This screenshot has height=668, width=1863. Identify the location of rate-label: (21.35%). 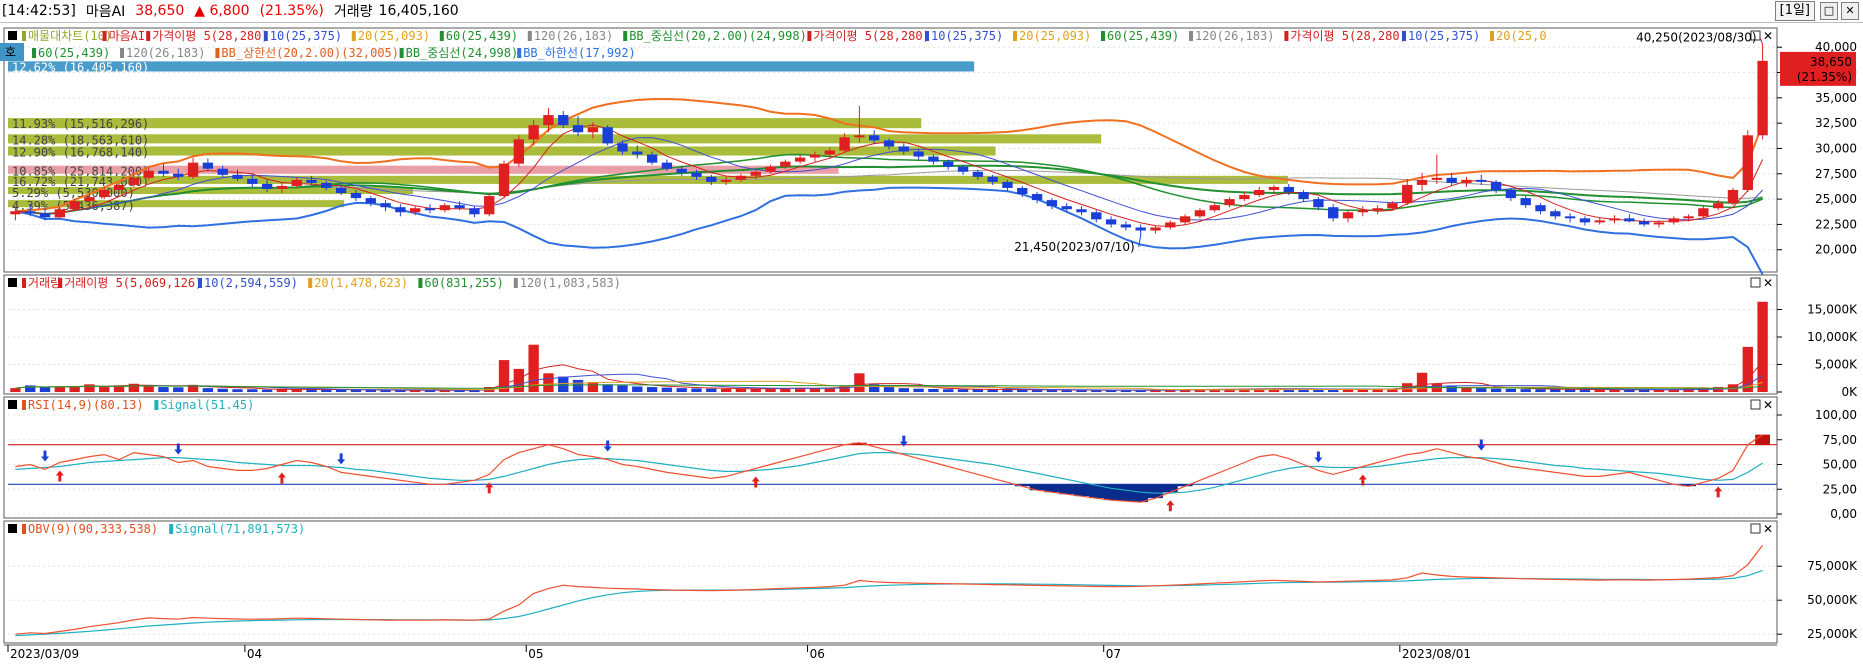
(1824, 77).